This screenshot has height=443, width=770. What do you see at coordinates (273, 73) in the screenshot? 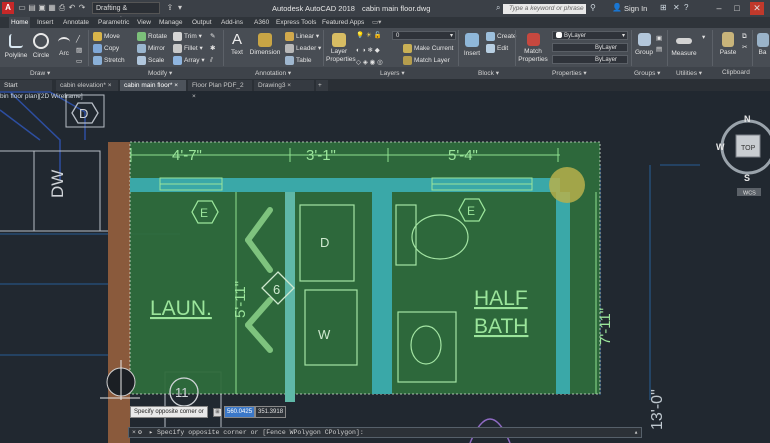
I see `panel-annotation-label: Annotation ▾` at bounding box center [273, 73].